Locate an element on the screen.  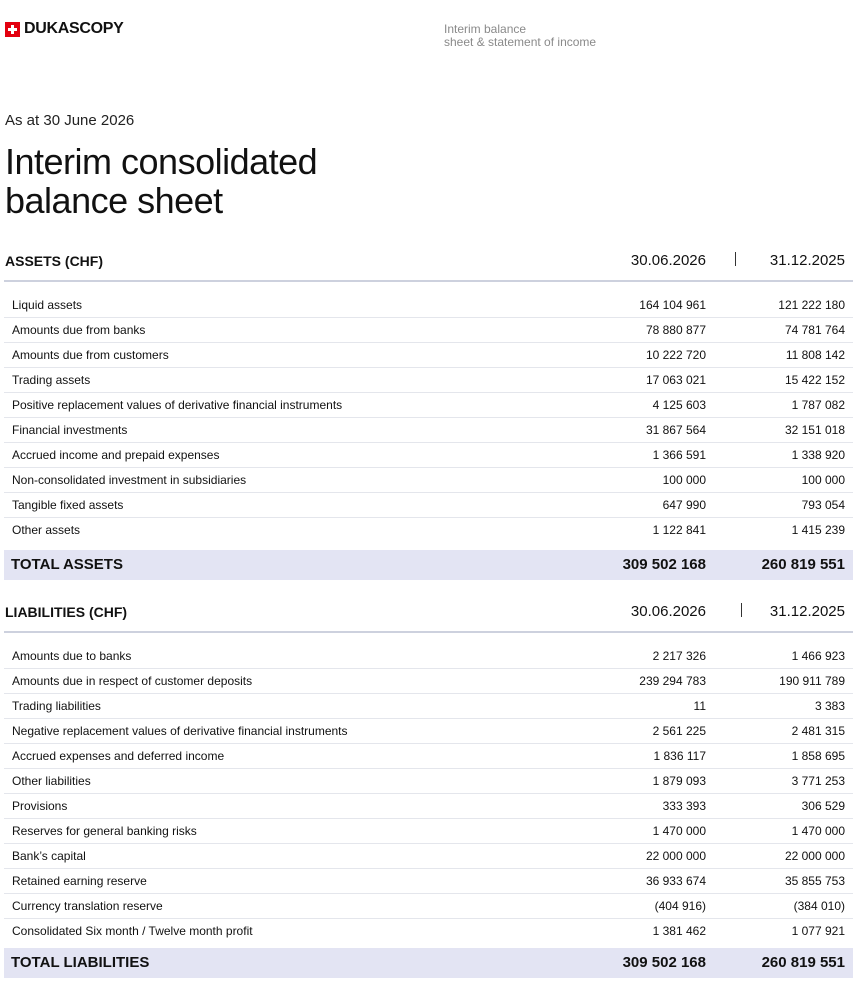
row-value-current: 31 867 564 is located at coordinates (675, 430).